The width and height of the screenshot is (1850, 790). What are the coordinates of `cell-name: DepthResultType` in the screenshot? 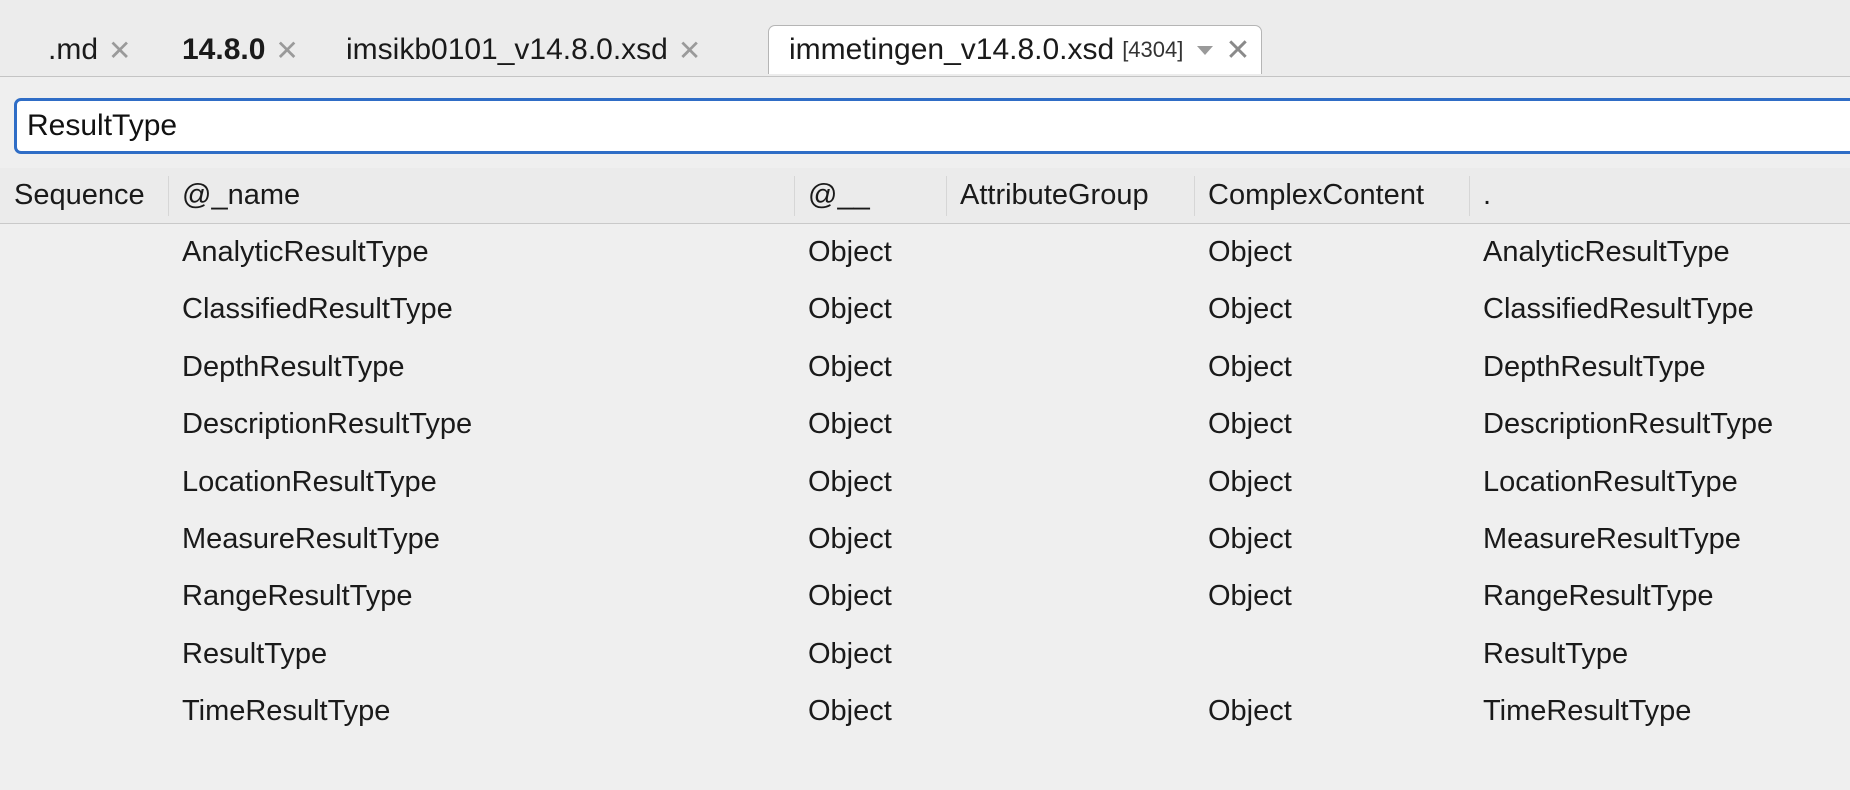 It's located at (293, 366).